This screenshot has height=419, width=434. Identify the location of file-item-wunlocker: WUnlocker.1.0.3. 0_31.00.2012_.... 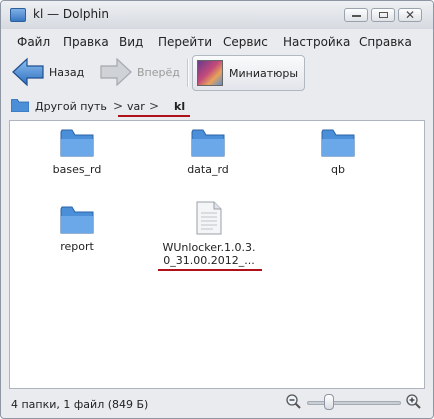
(209, 234).